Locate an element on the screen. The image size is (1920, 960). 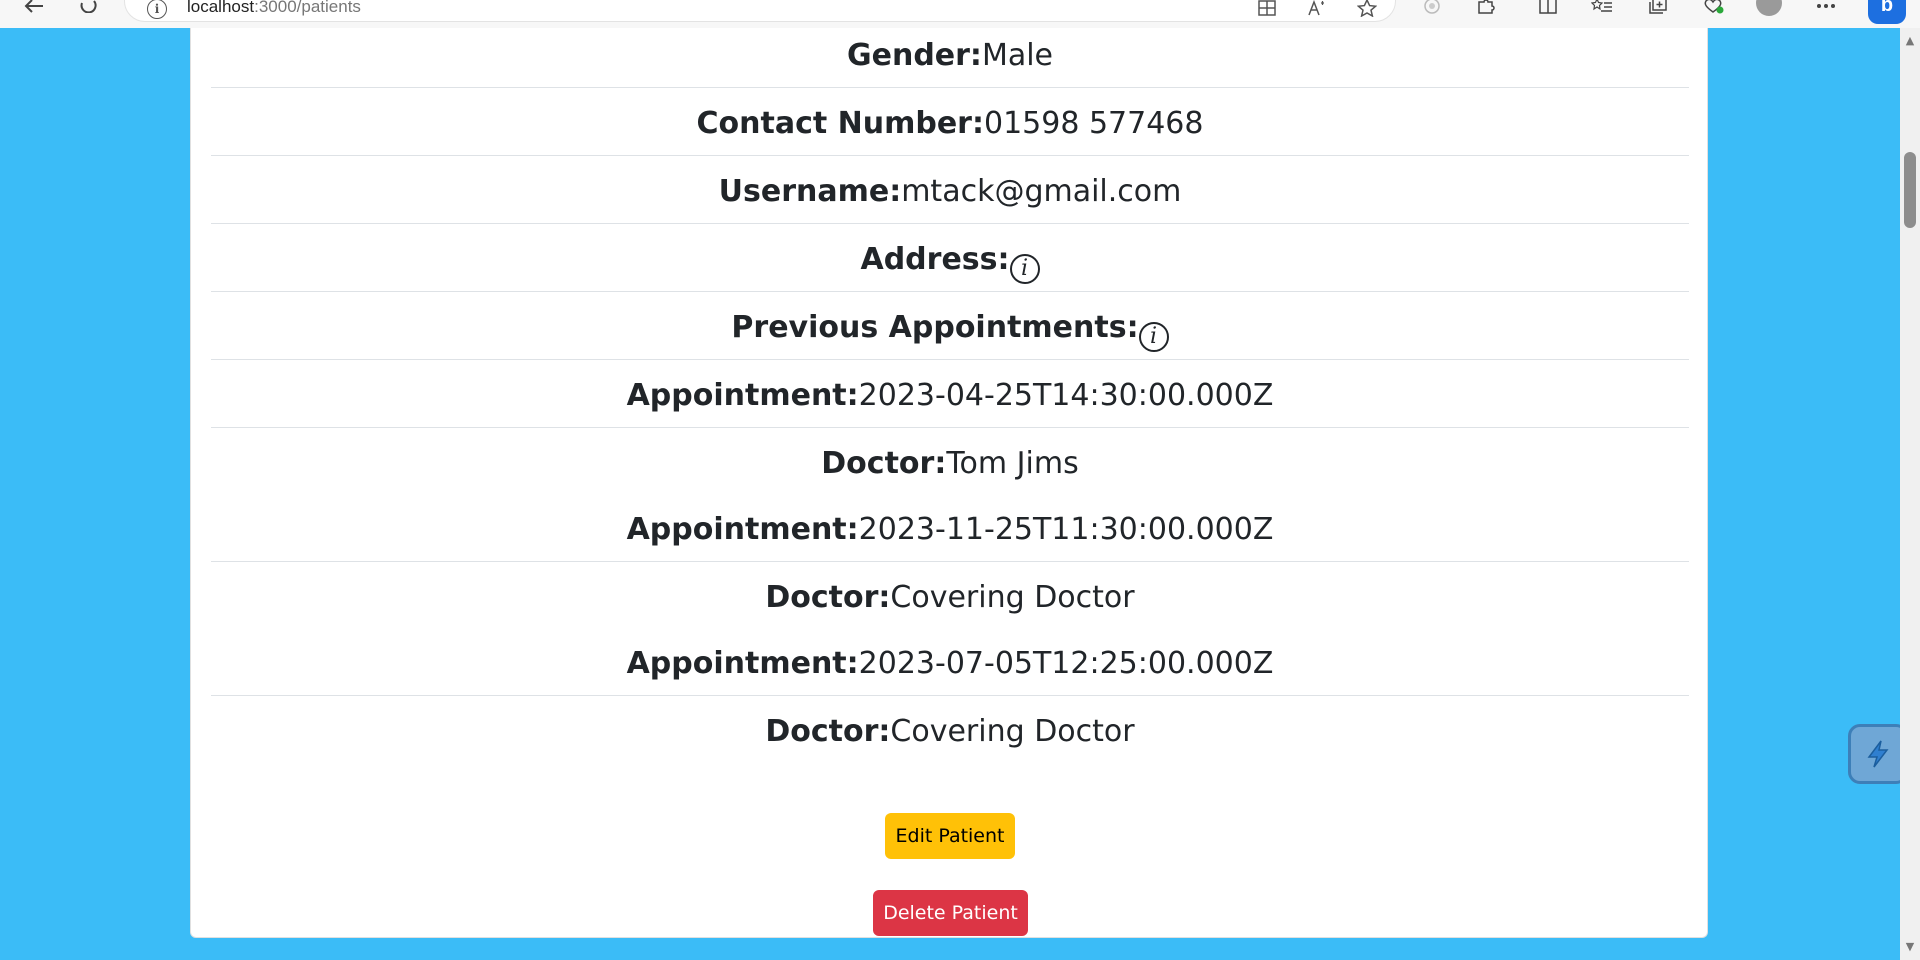
address-path: :3000/patients is located at coordinates (307, 8).